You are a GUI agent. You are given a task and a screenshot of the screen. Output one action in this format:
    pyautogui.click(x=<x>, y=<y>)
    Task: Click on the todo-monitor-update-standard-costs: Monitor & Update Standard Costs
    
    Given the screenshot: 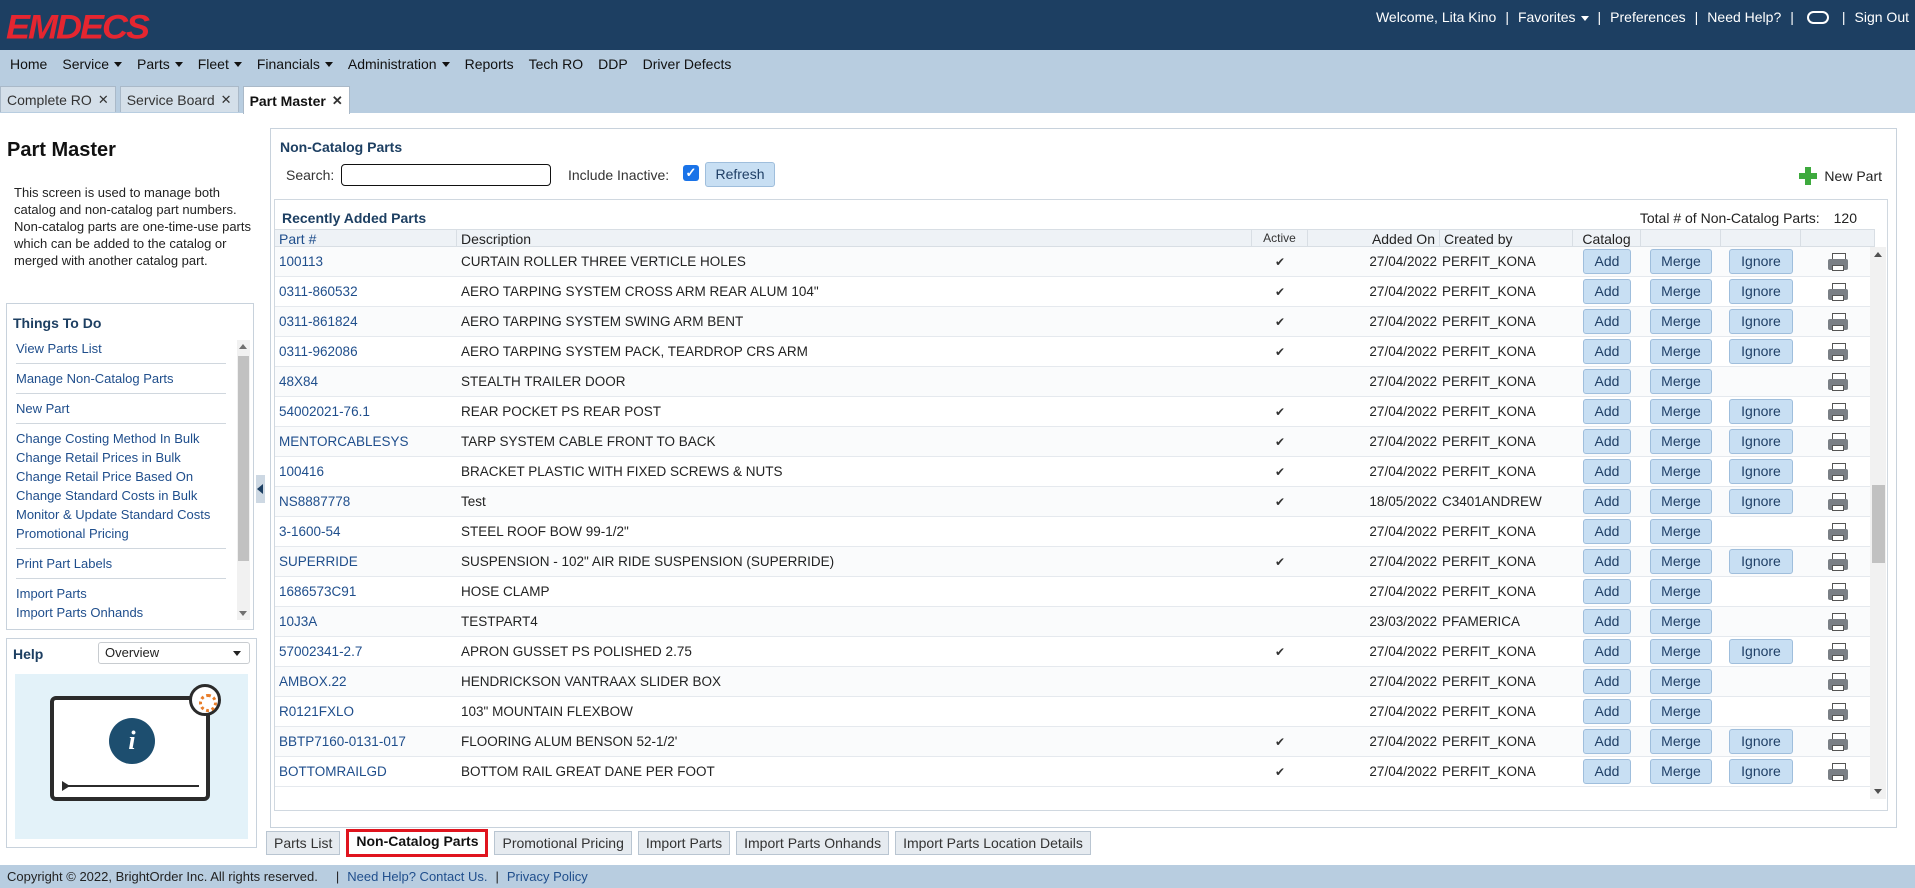 What is the action you would take?
    pyautogui.click(x=121, y=514)
    